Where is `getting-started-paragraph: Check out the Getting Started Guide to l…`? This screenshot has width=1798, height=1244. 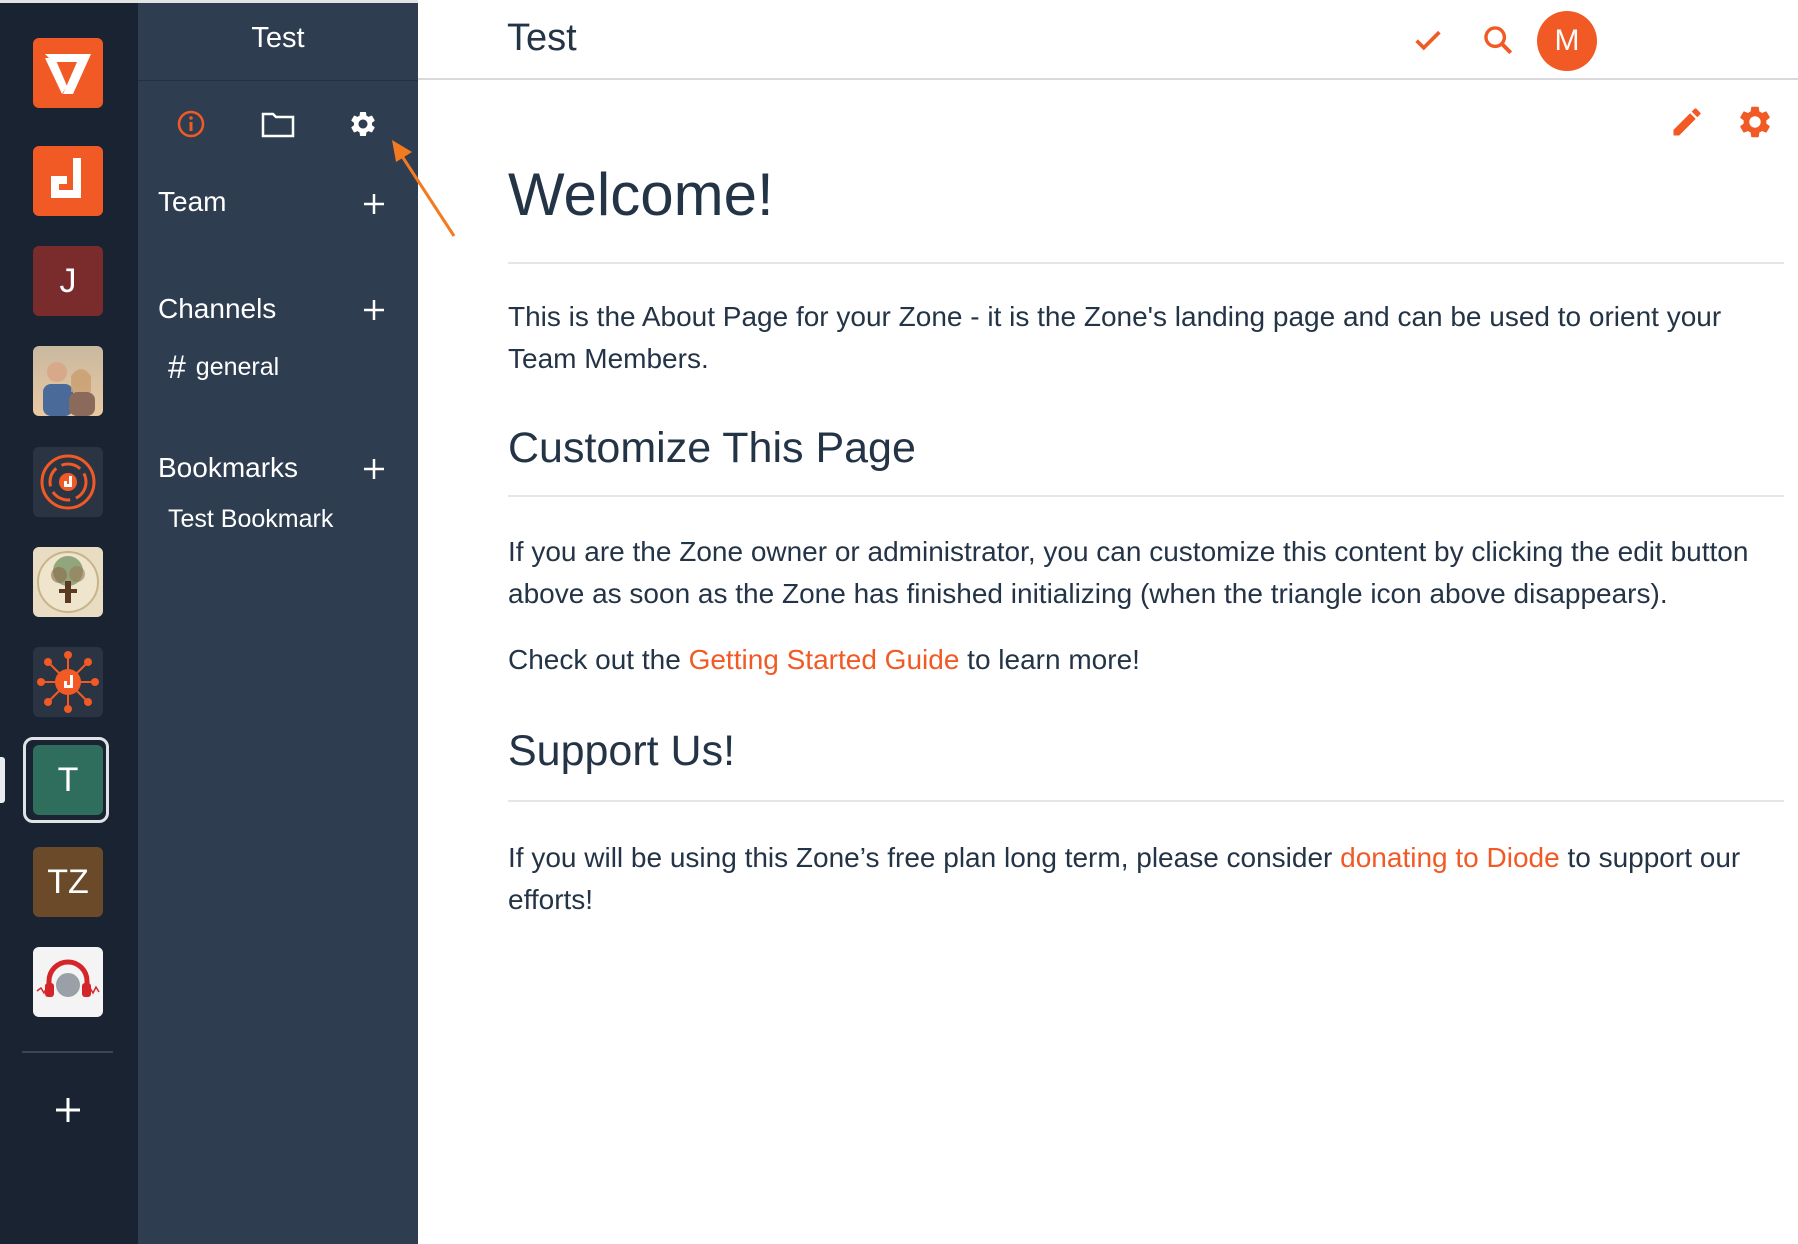 getting-started-paragraph: Check out the Getting Started Guide to l… is located at coordinates (1146, 660).